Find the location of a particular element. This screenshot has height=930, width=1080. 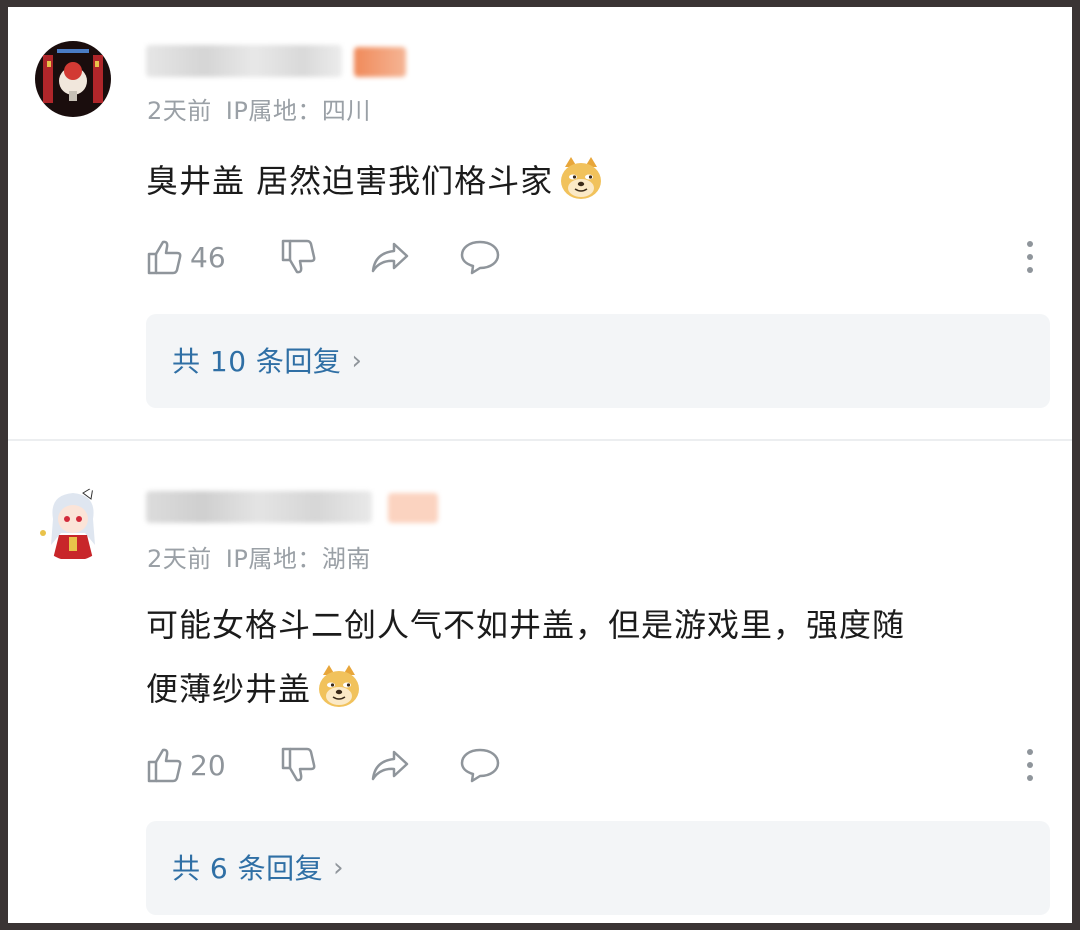

comment-ip-location: IP属地：湖南 is located at coordinates (298, 559).